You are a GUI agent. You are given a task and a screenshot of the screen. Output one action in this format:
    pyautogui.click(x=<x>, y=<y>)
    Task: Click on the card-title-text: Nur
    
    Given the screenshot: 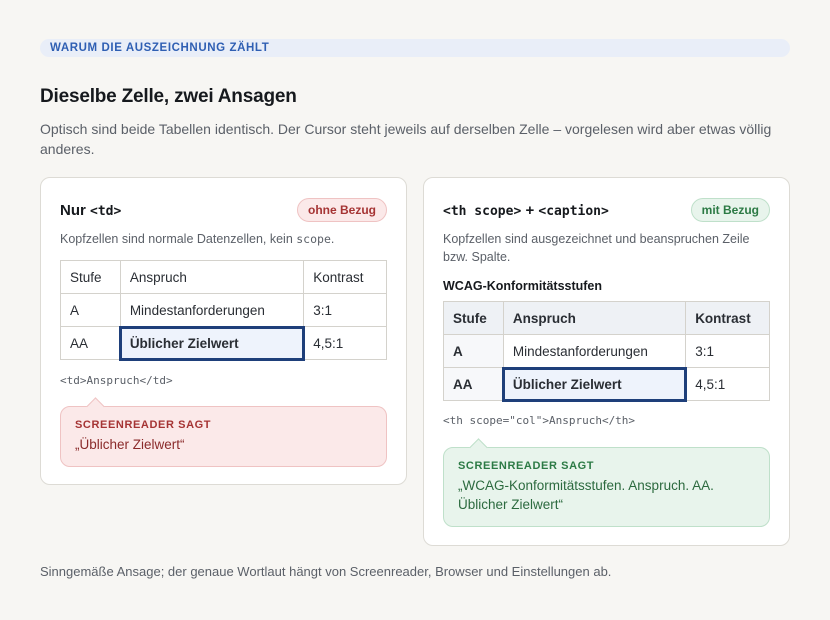 What is the action you would take?
    pyautogui.click(x=75, y=210)
    